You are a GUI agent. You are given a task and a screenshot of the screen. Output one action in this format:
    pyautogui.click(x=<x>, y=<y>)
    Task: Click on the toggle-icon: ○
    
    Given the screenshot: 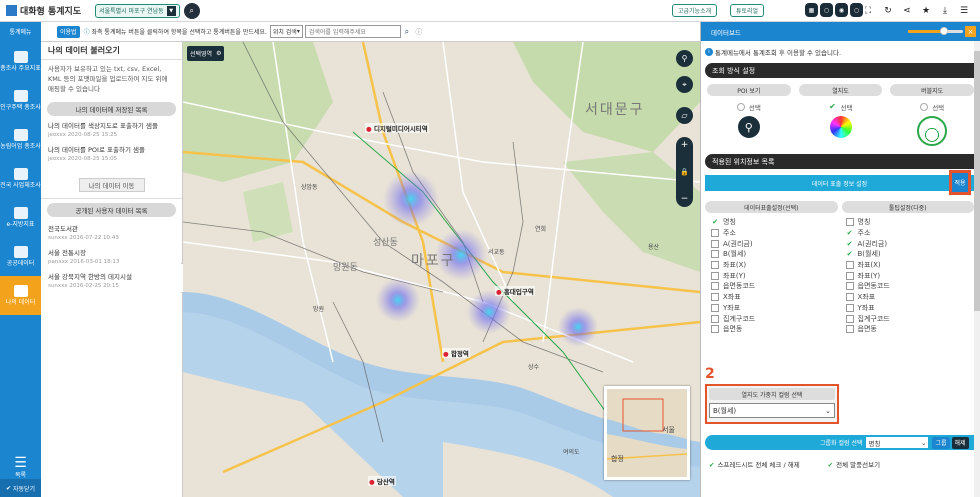 What is the action you would take?
    pyautogui.click(x=826, y=10)
    